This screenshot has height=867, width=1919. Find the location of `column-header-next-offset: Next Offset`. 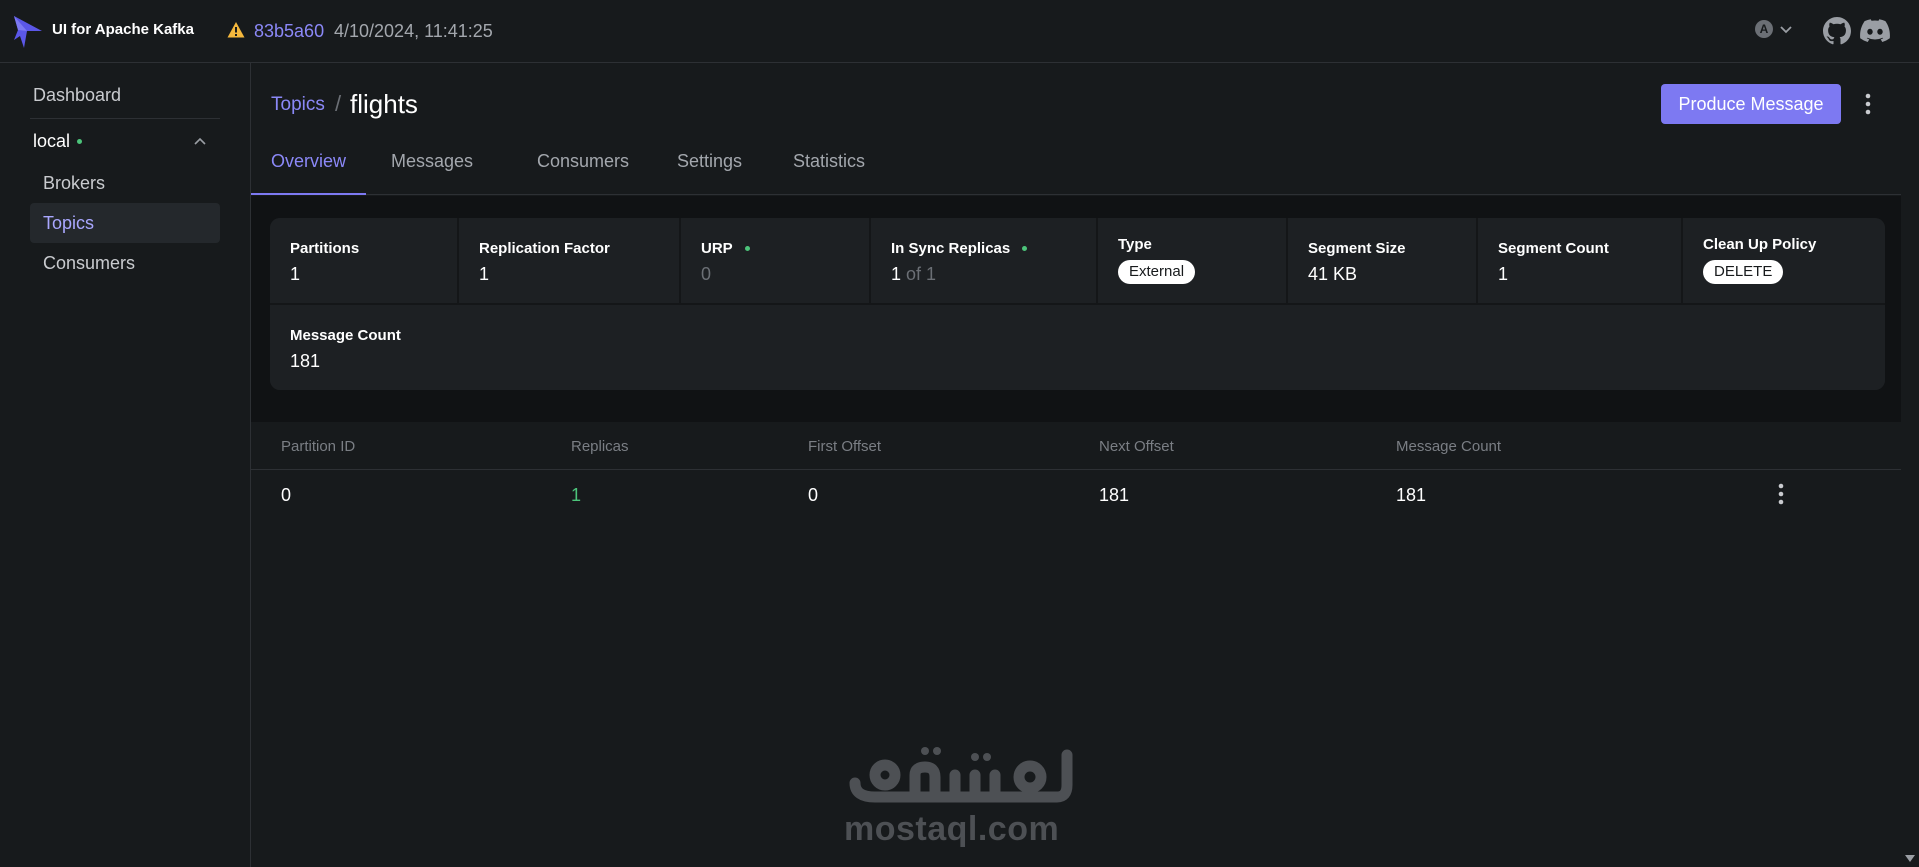

column-header-next-offset: Next Offset is located at coordinates (1136, 446).